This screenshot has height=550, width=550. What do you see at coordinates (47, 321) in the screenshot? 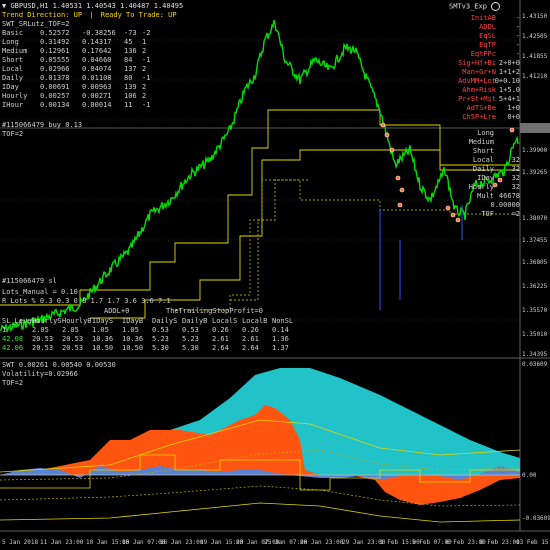
I see `sl-table-header: HourlyS` at bounding box center [47, 321].